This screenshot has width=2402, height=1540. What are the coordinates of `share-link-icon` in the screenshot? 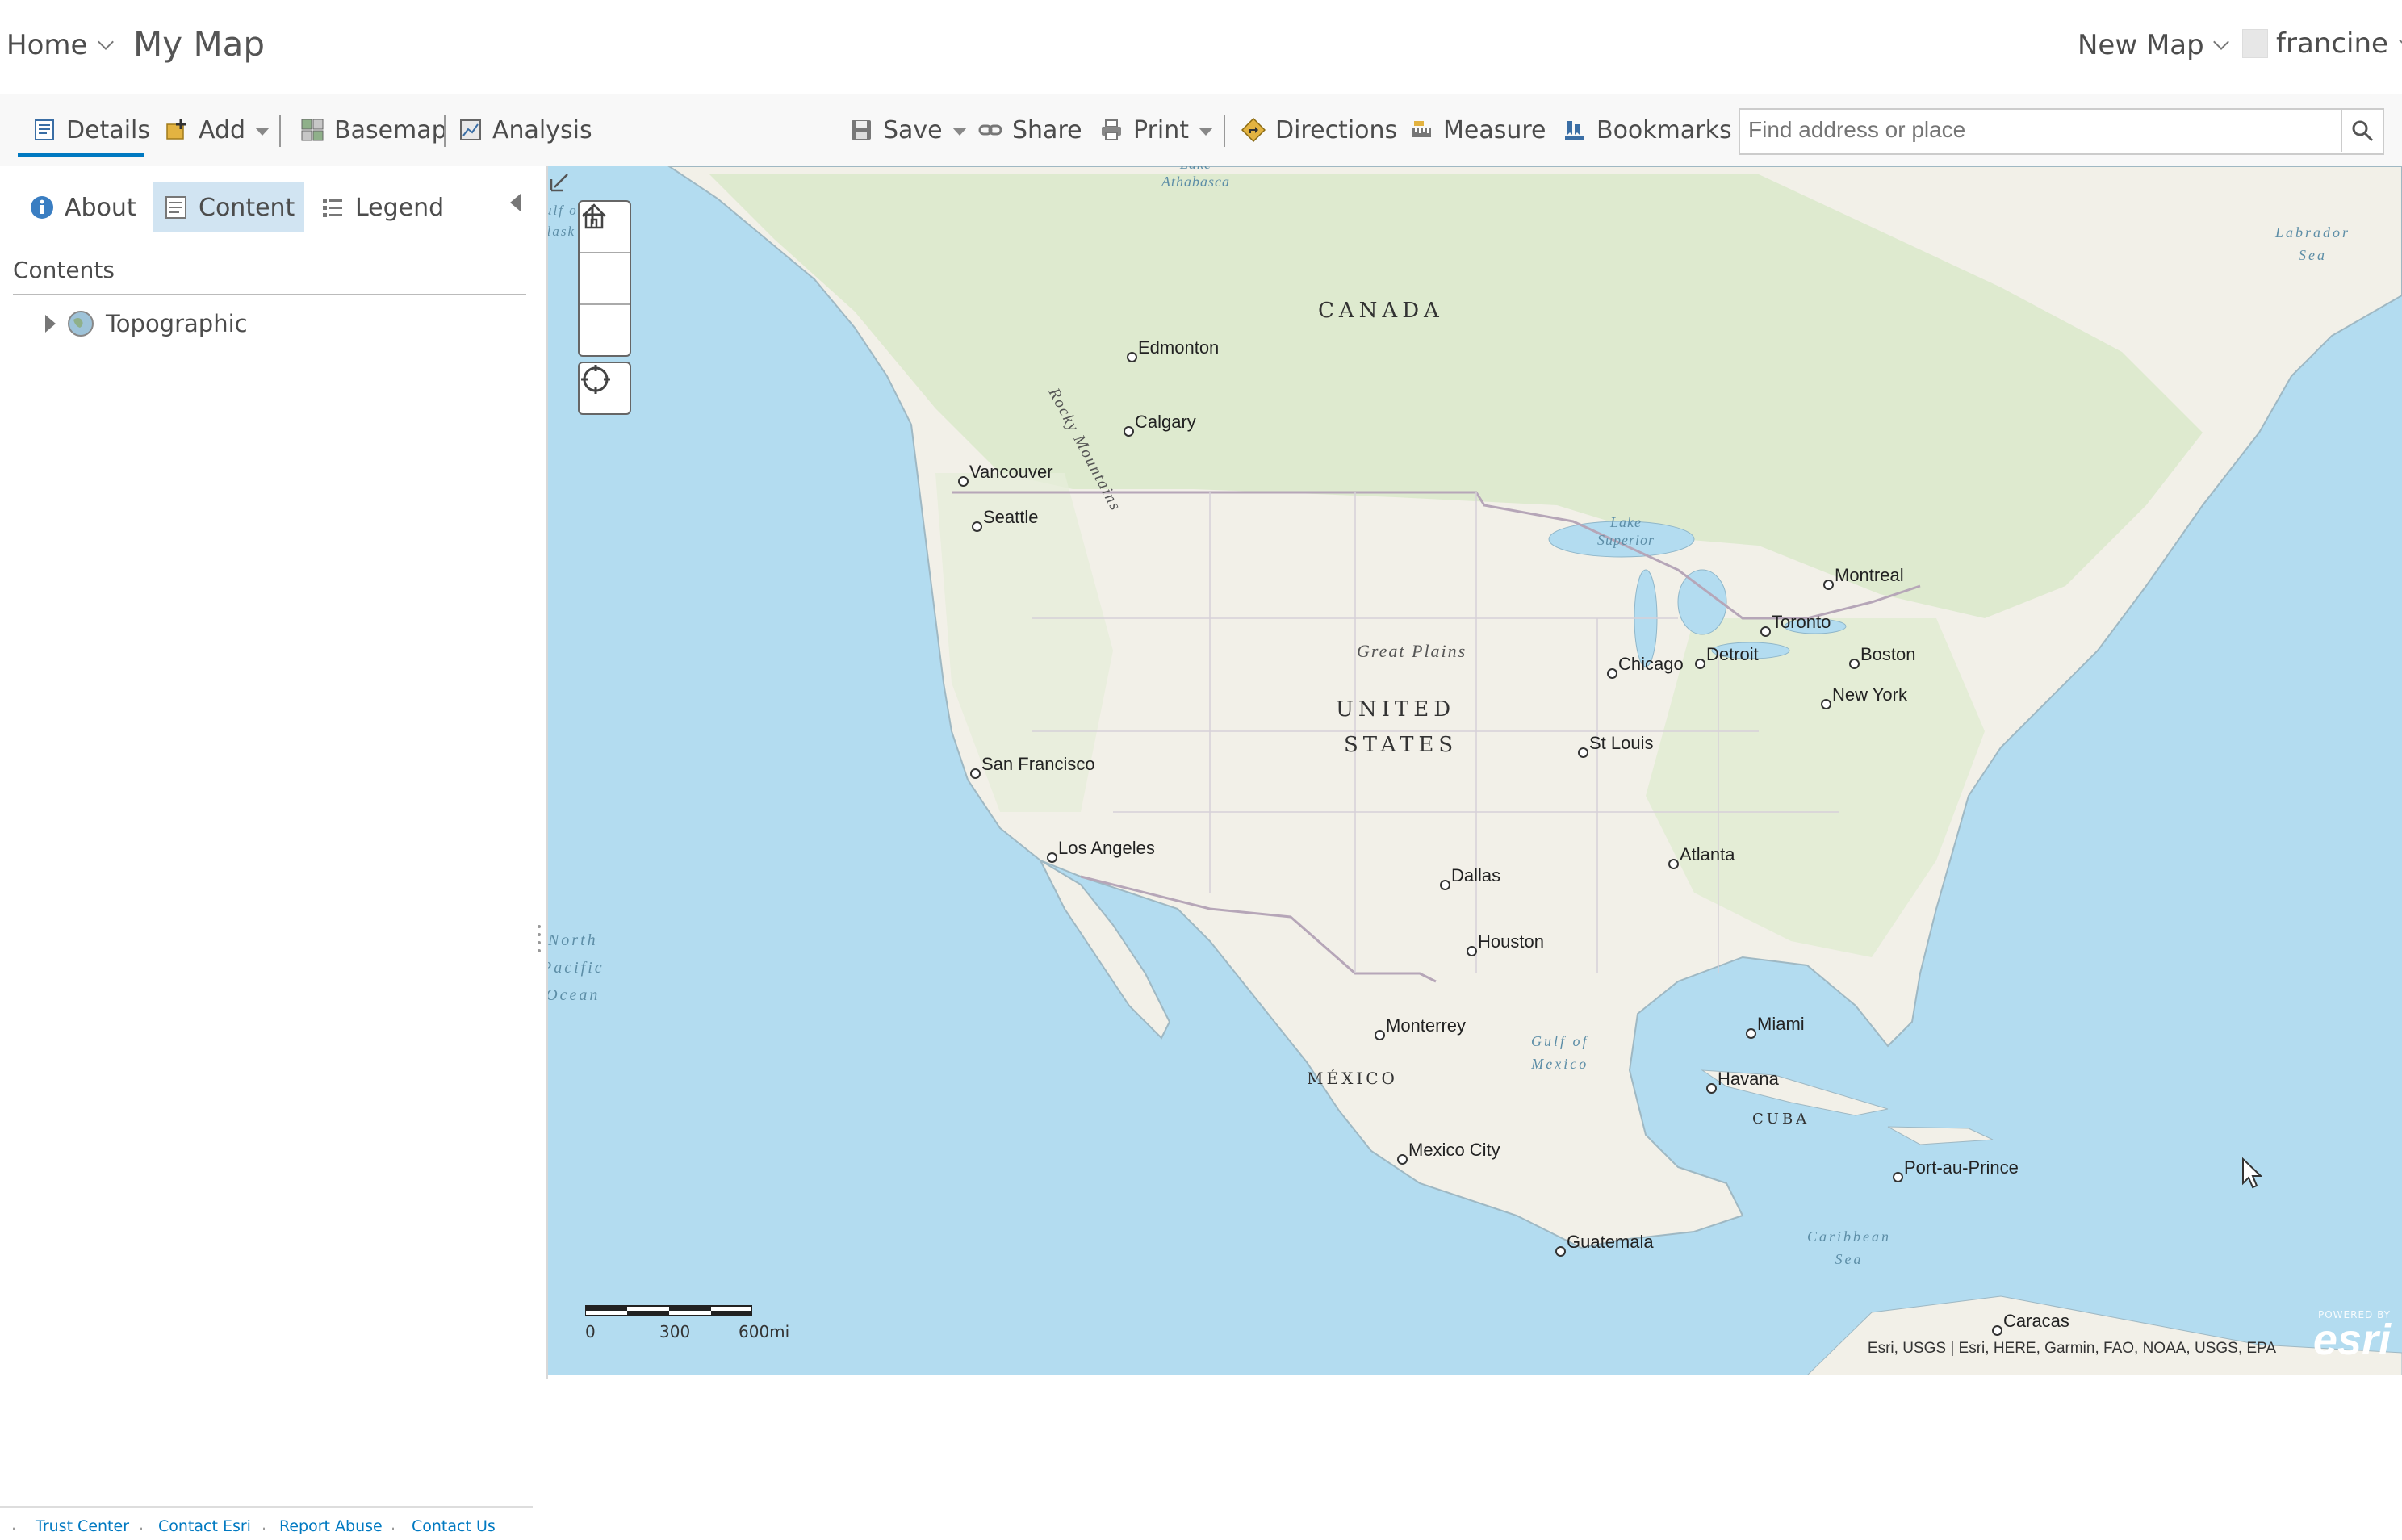 It's located at (990, 130).